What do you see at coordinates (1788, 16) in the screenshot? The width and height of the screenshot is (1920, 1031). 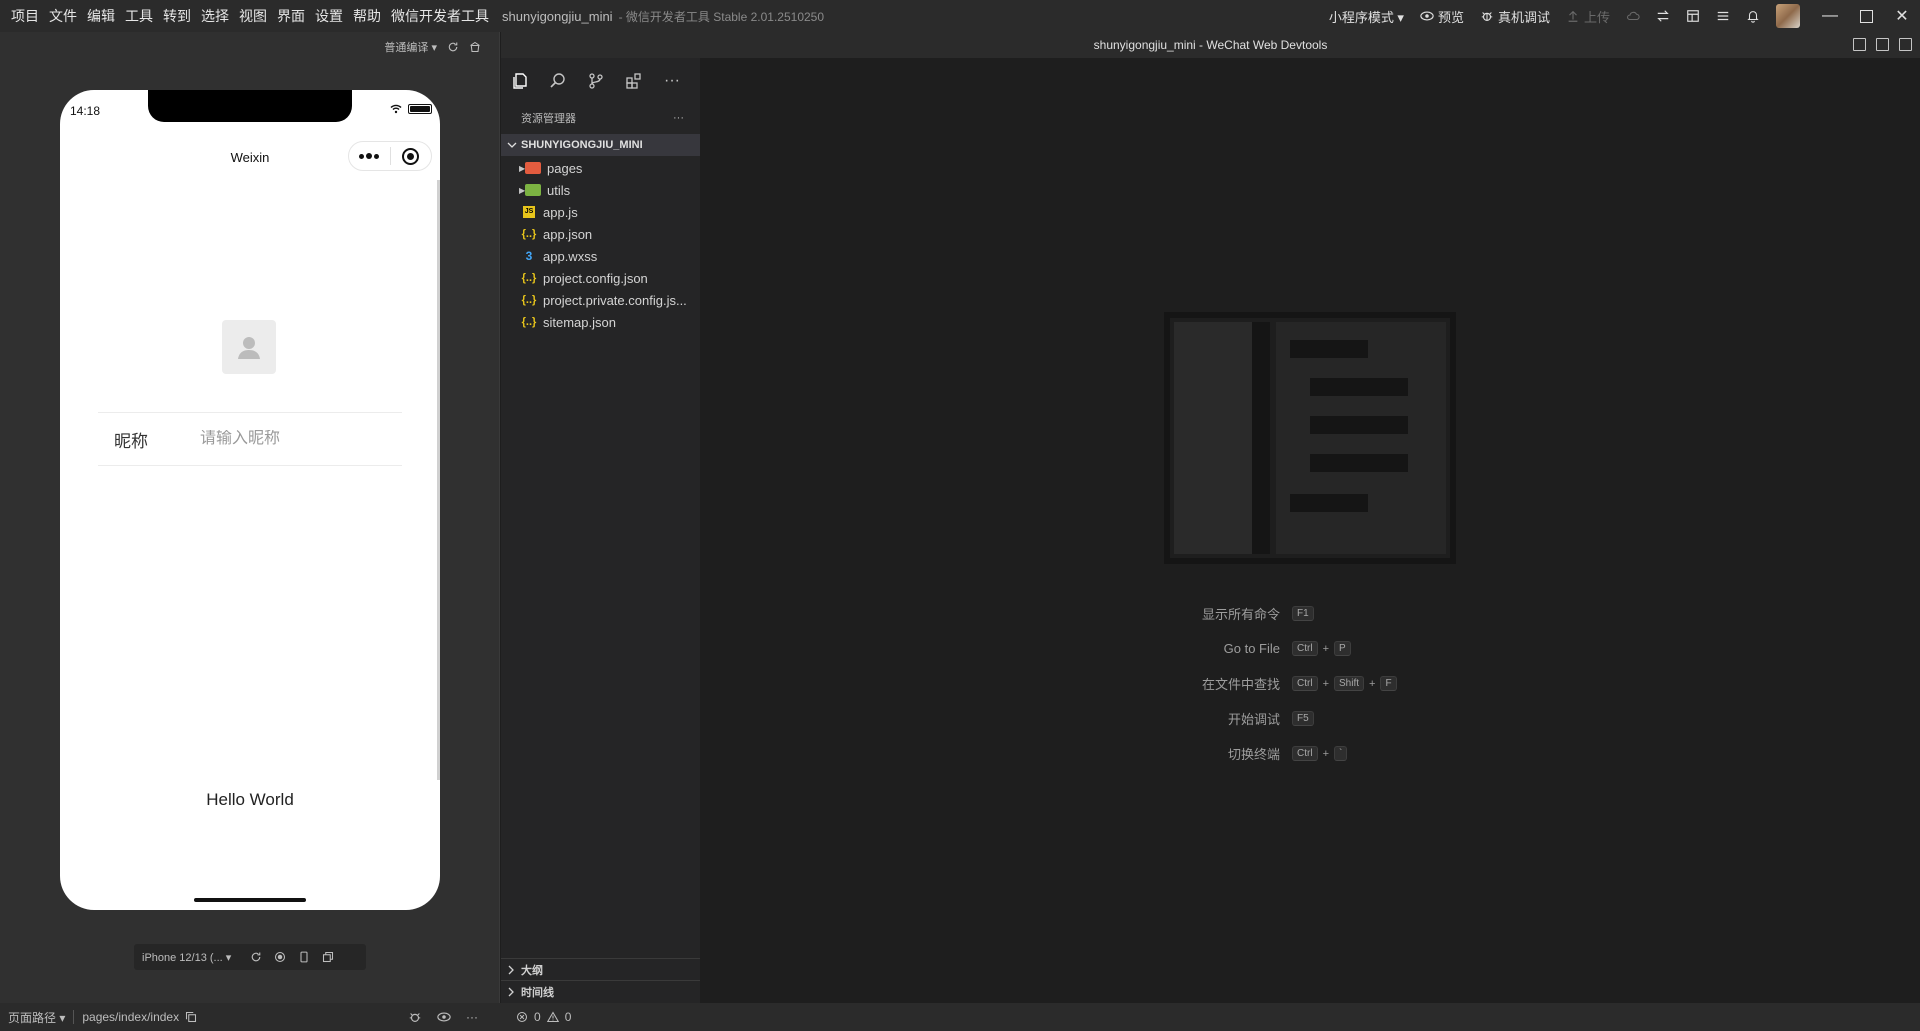 I see `user-avatar` at bounding box center [1788, 16].